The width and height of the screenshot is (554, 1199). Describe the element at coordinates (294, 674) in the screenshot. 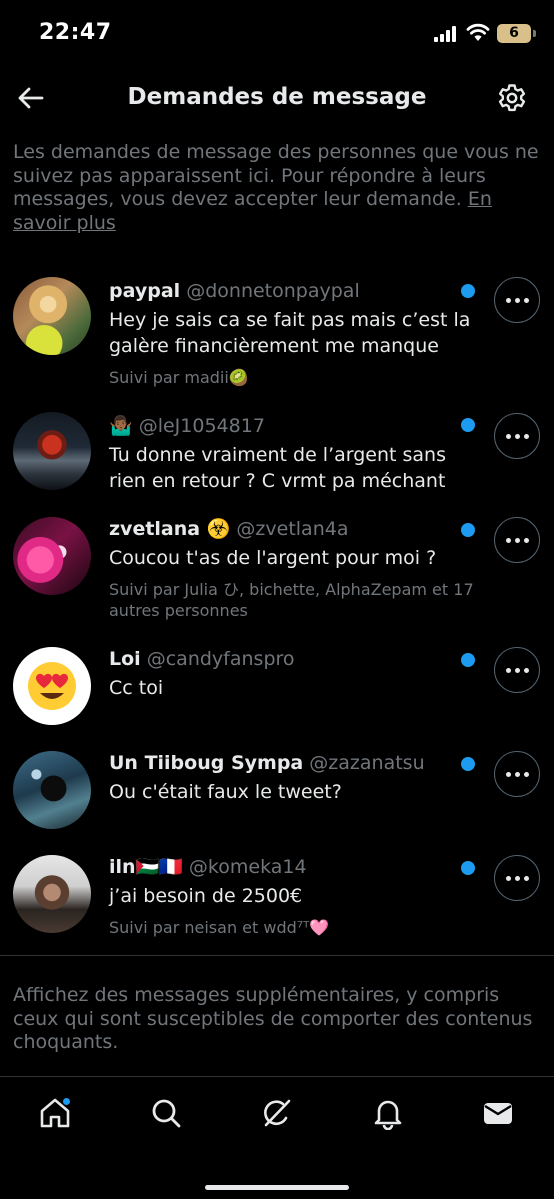

I see `message-body: Loi @candyfanspro Cc toi` at that location.